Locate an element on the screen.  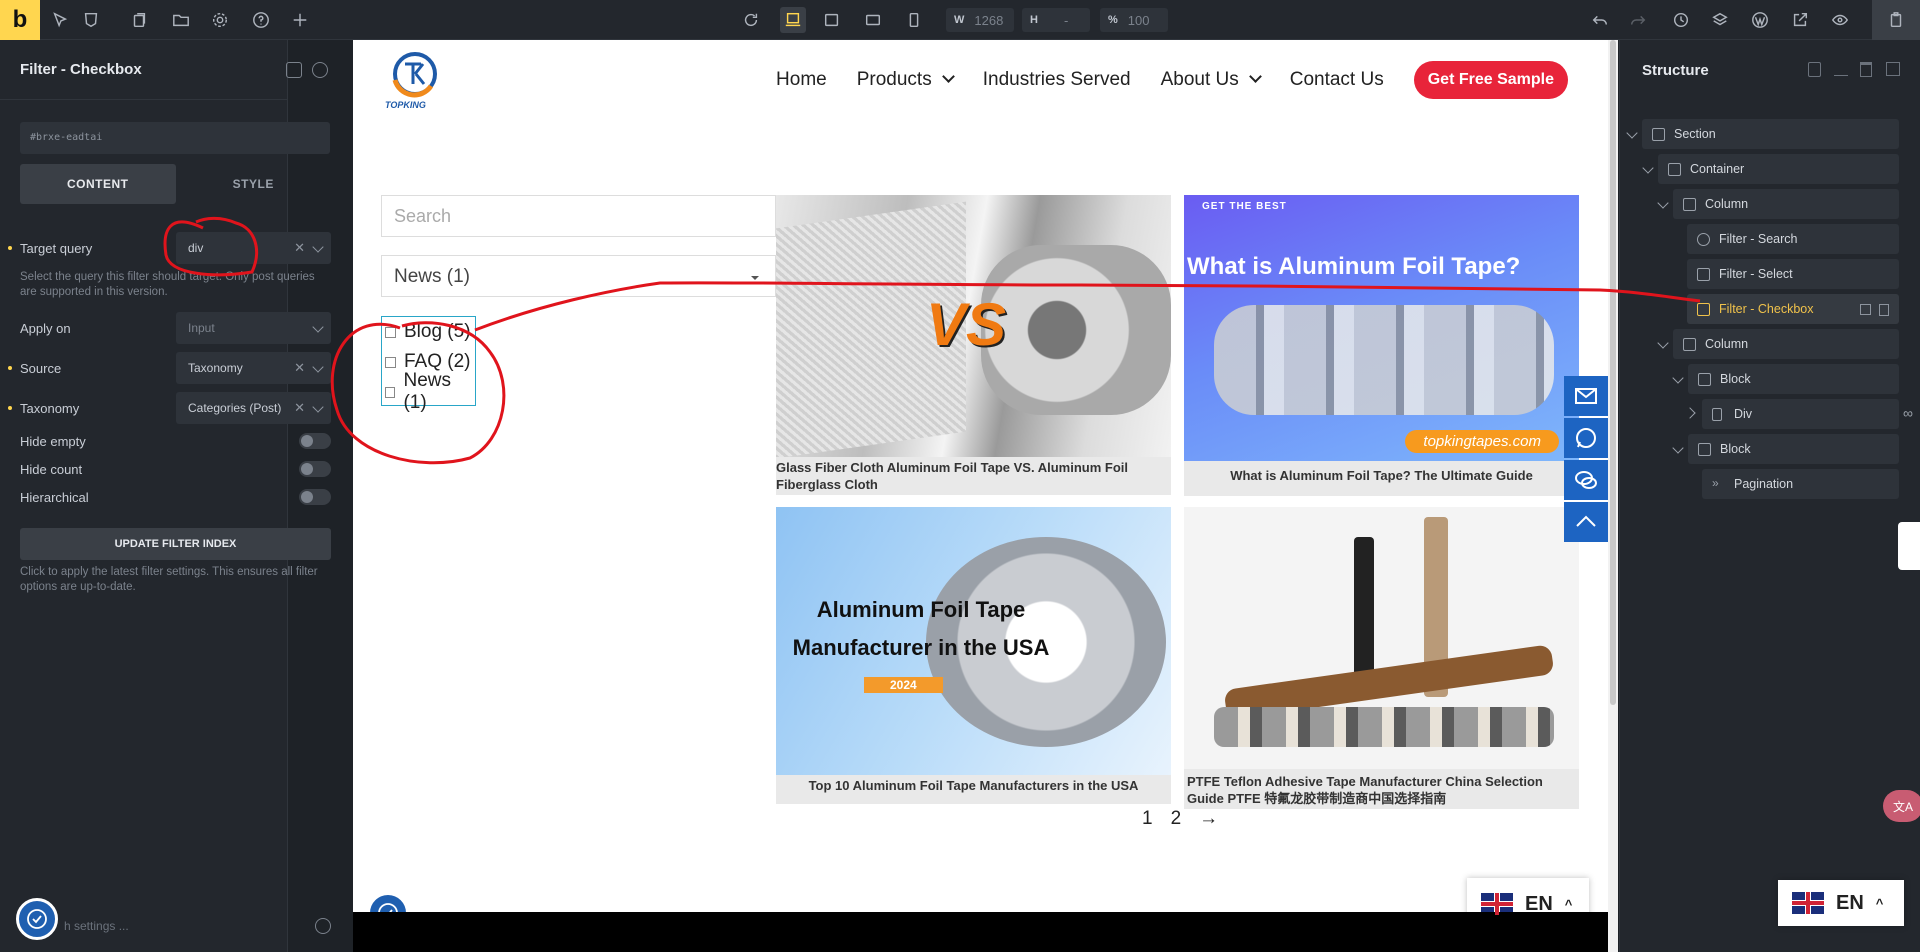
tree-item-filter-select: Filter - Select is located at coordinates (1793, 274).